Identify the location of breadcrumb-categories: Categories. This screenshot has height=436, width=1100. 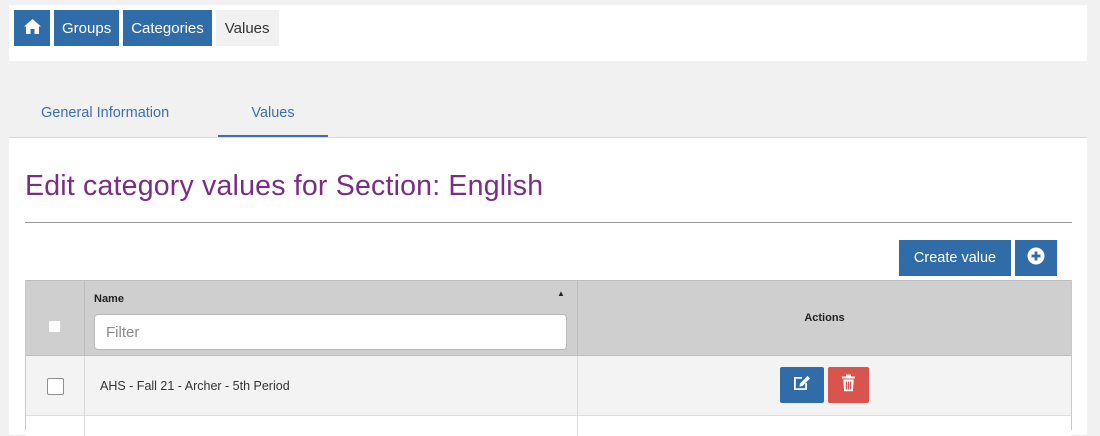
(167, 28).